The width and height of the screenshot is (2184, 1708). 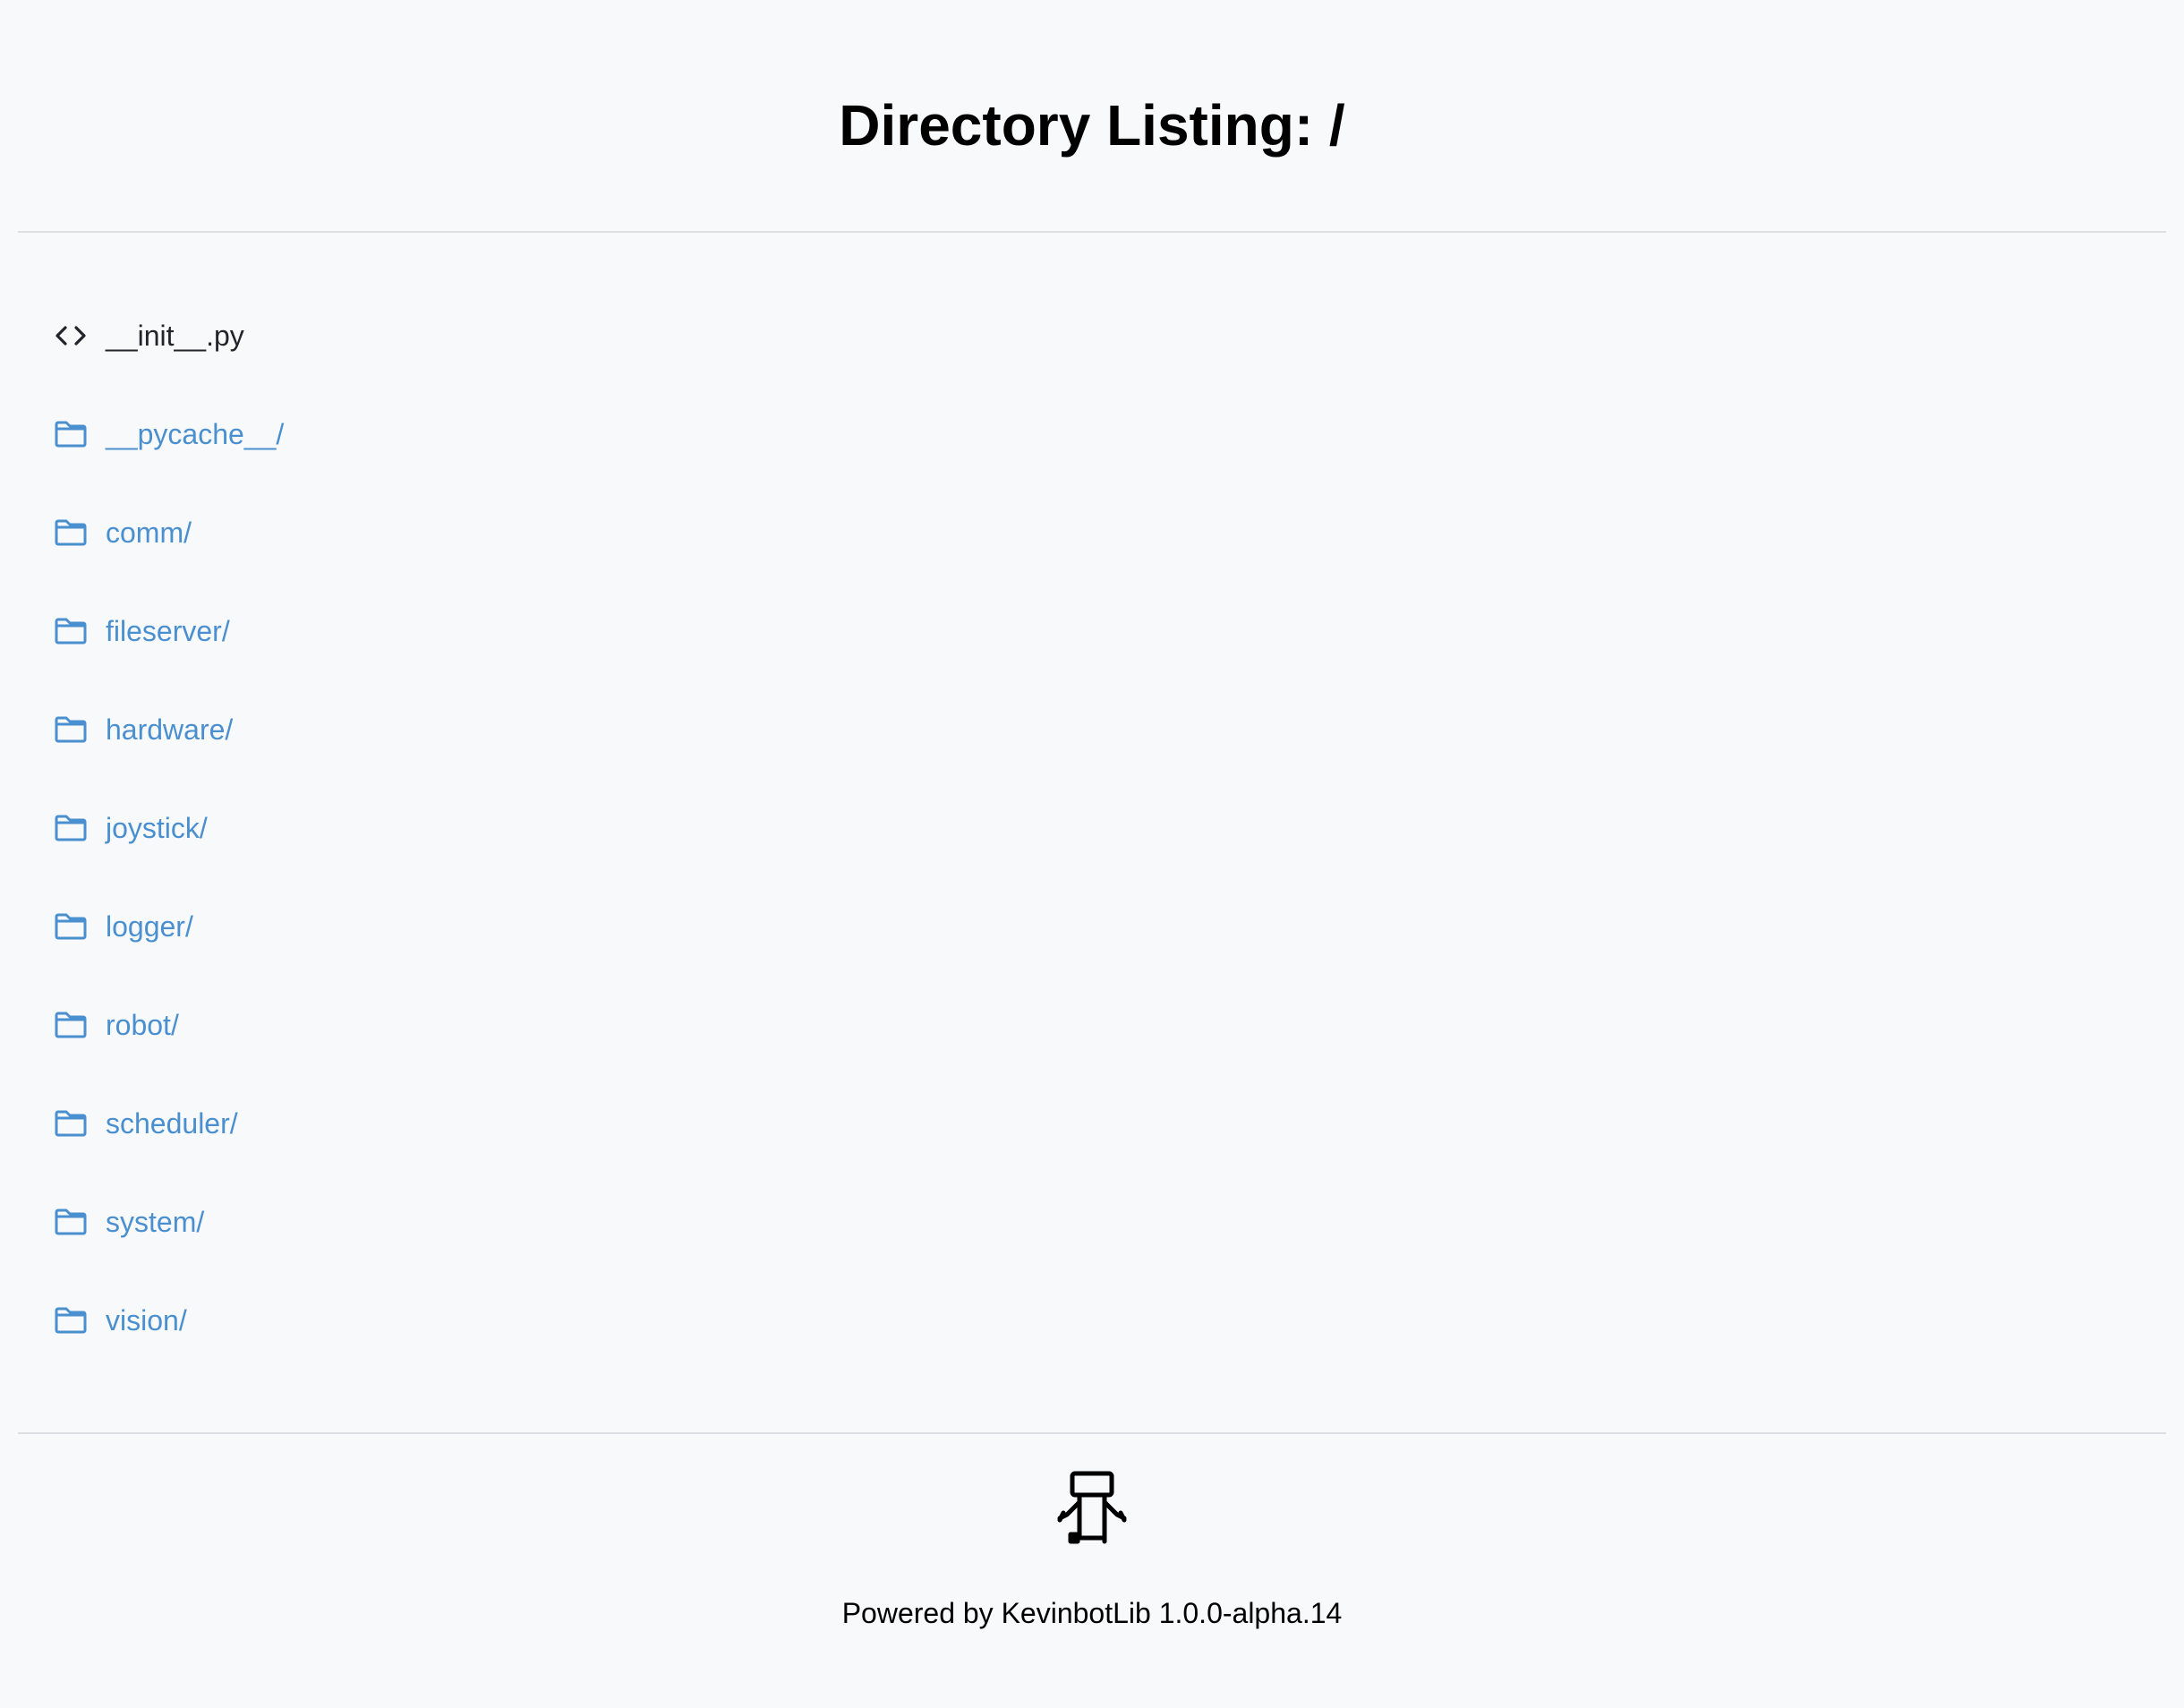 I want to click on directory-entry: logger/, so click(x=169, y=926).